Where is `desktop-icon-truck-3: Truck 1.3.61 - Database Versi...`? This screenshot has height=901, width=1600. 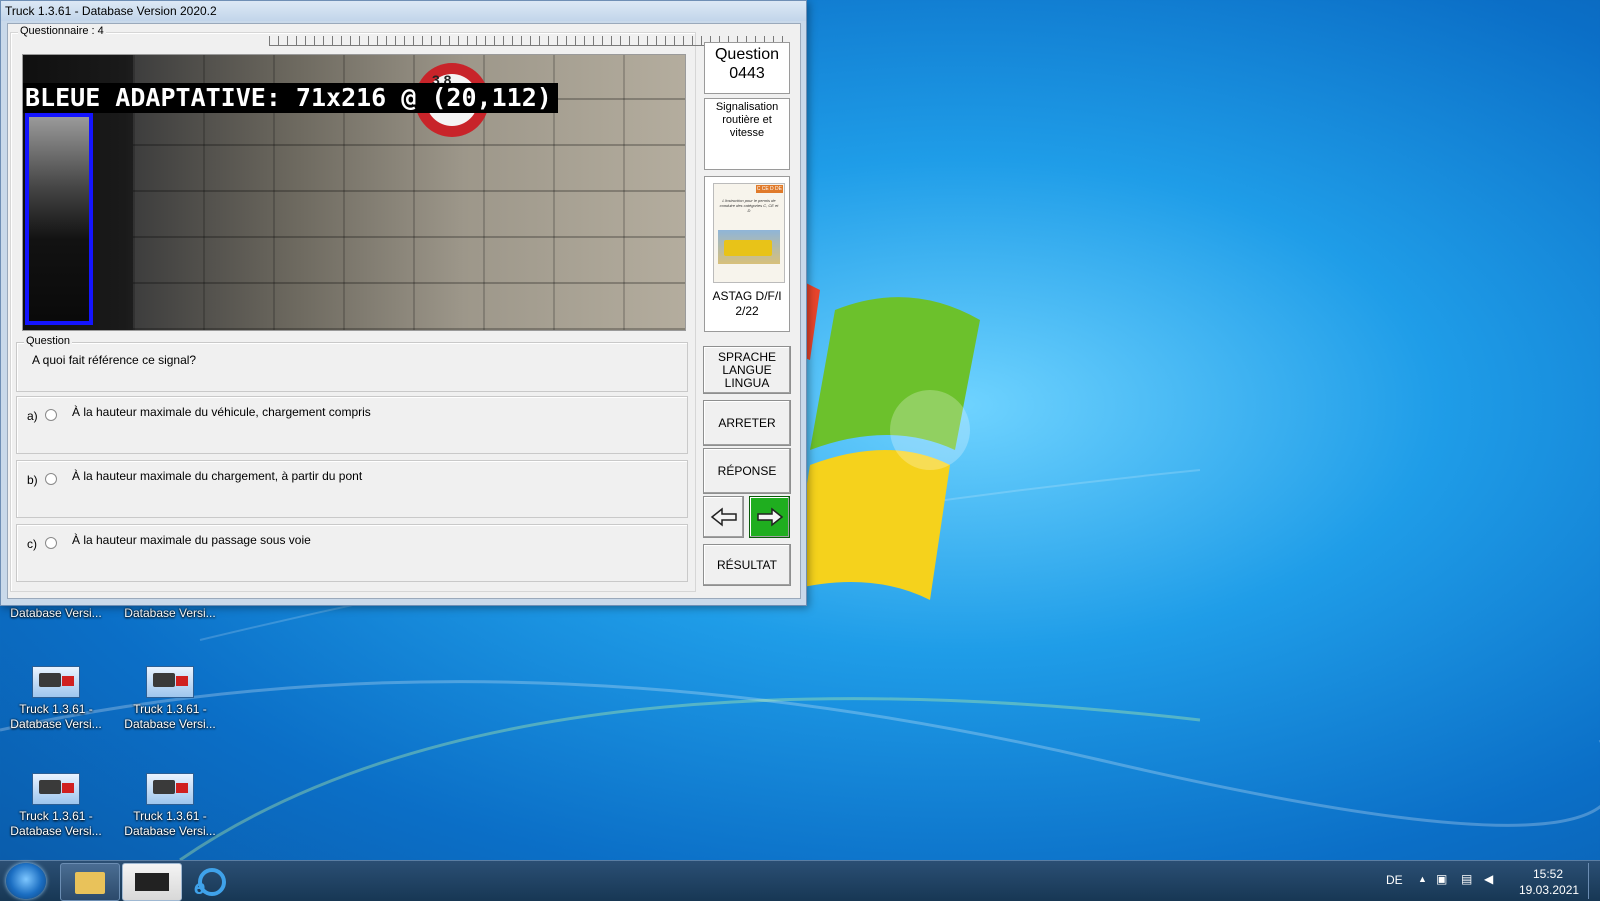 desktop-icon-truck-3: Truck 1.3.61 - Database Versi... is located at coordinates (56, 806).